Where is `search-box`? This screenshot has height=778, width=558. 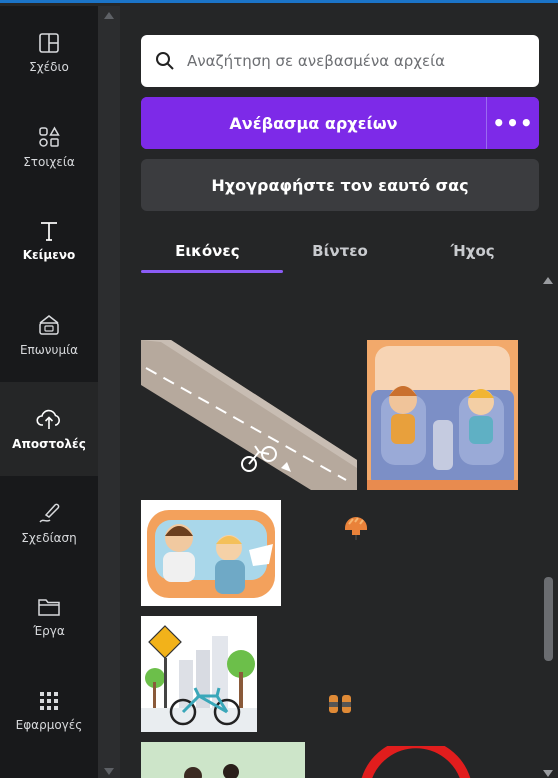 search-box is located at coordinates (340, 61).